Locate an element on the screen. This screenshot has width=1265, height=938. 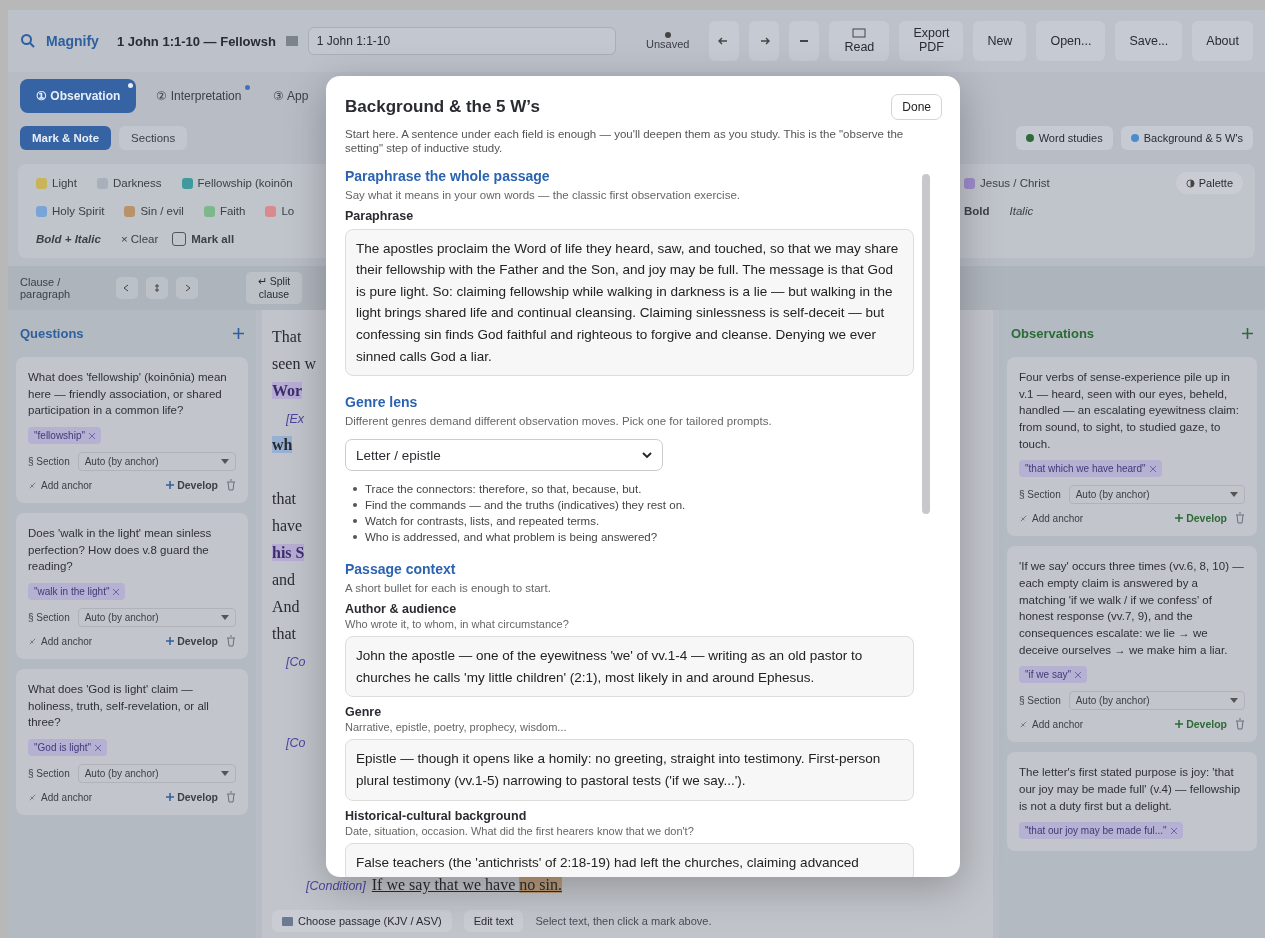
toolbar-button: About is located at coordinates (1222, 41).